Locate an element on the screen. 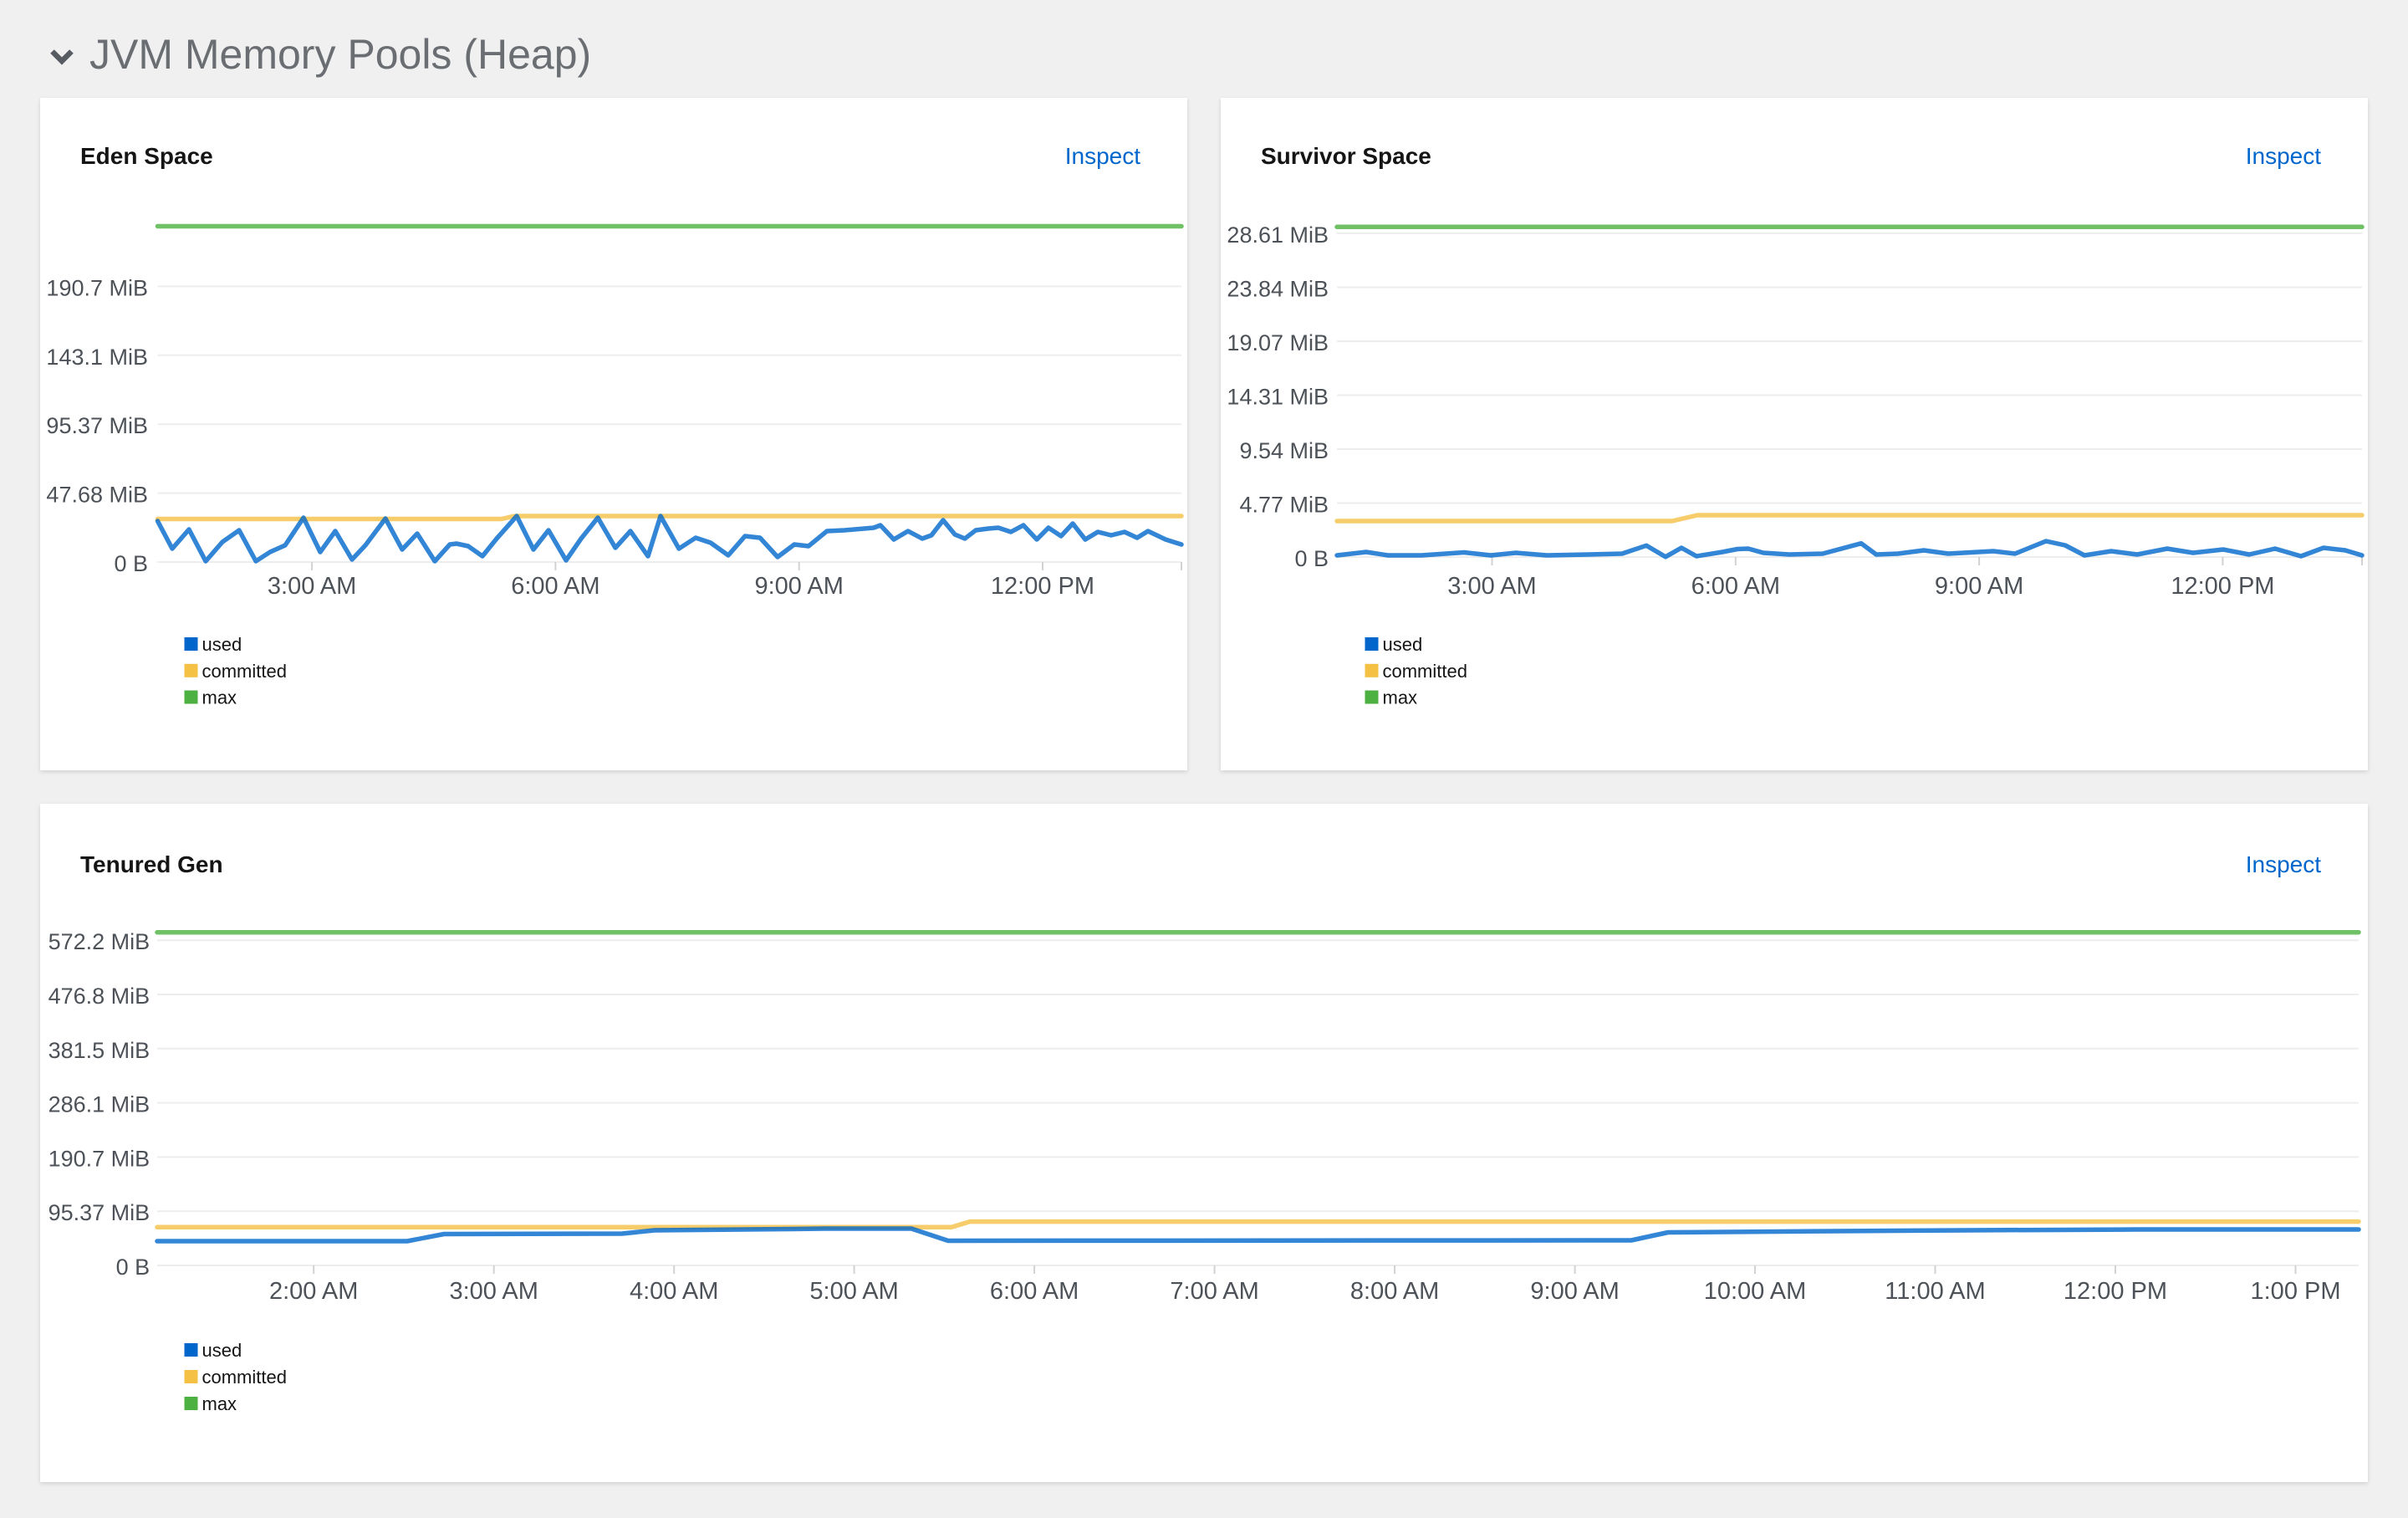  svg-text: 9.54 MiB is located at coordinates (1284, 450).